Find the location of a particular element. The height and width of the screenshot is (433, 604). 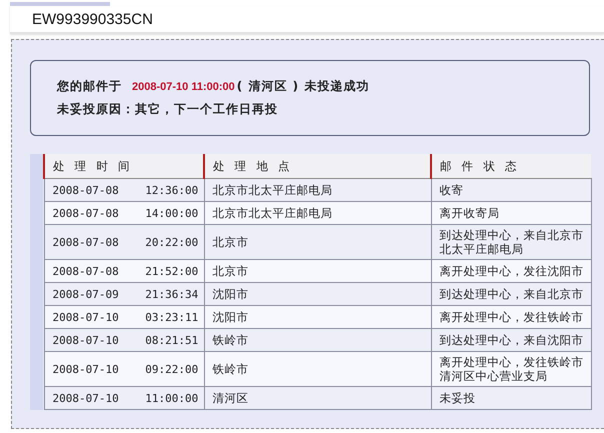

table-cell: 离开收寄局 is located at coordinates (511, 213).